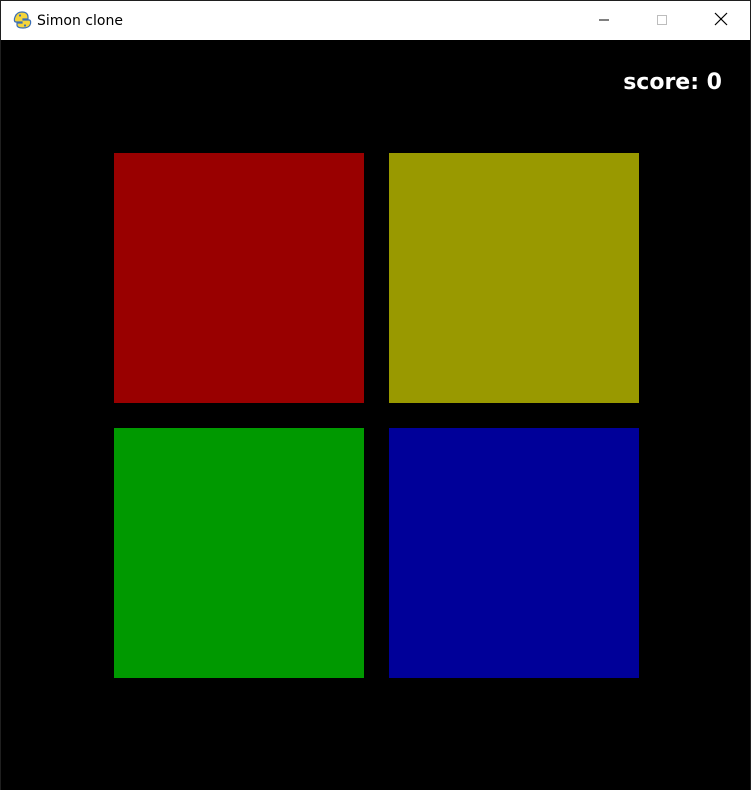 The height and width of the screenshot is (790, 751). Describe the element at coordinates (239, 553) in the screenshot. I see `green-pad` at that location.